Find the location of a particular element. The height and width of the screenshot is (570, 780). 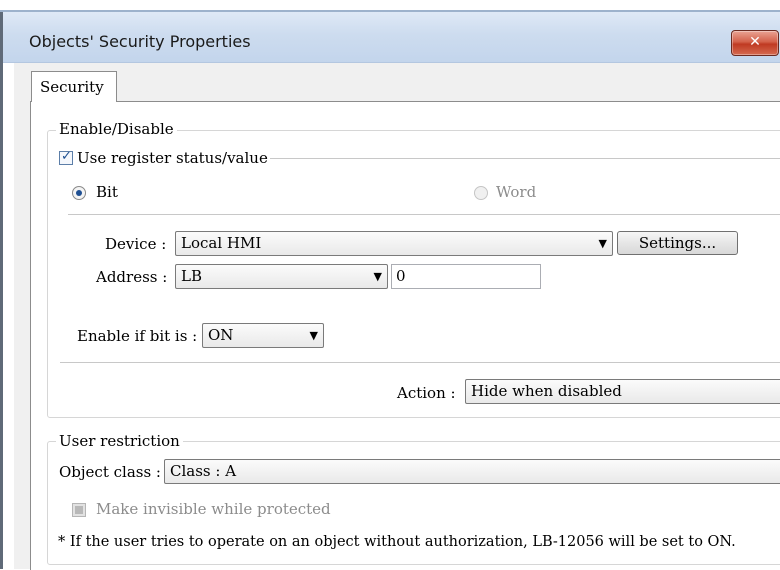

enable-if-bit-label: Enable if bit is : is located at coordinates (137, 336).